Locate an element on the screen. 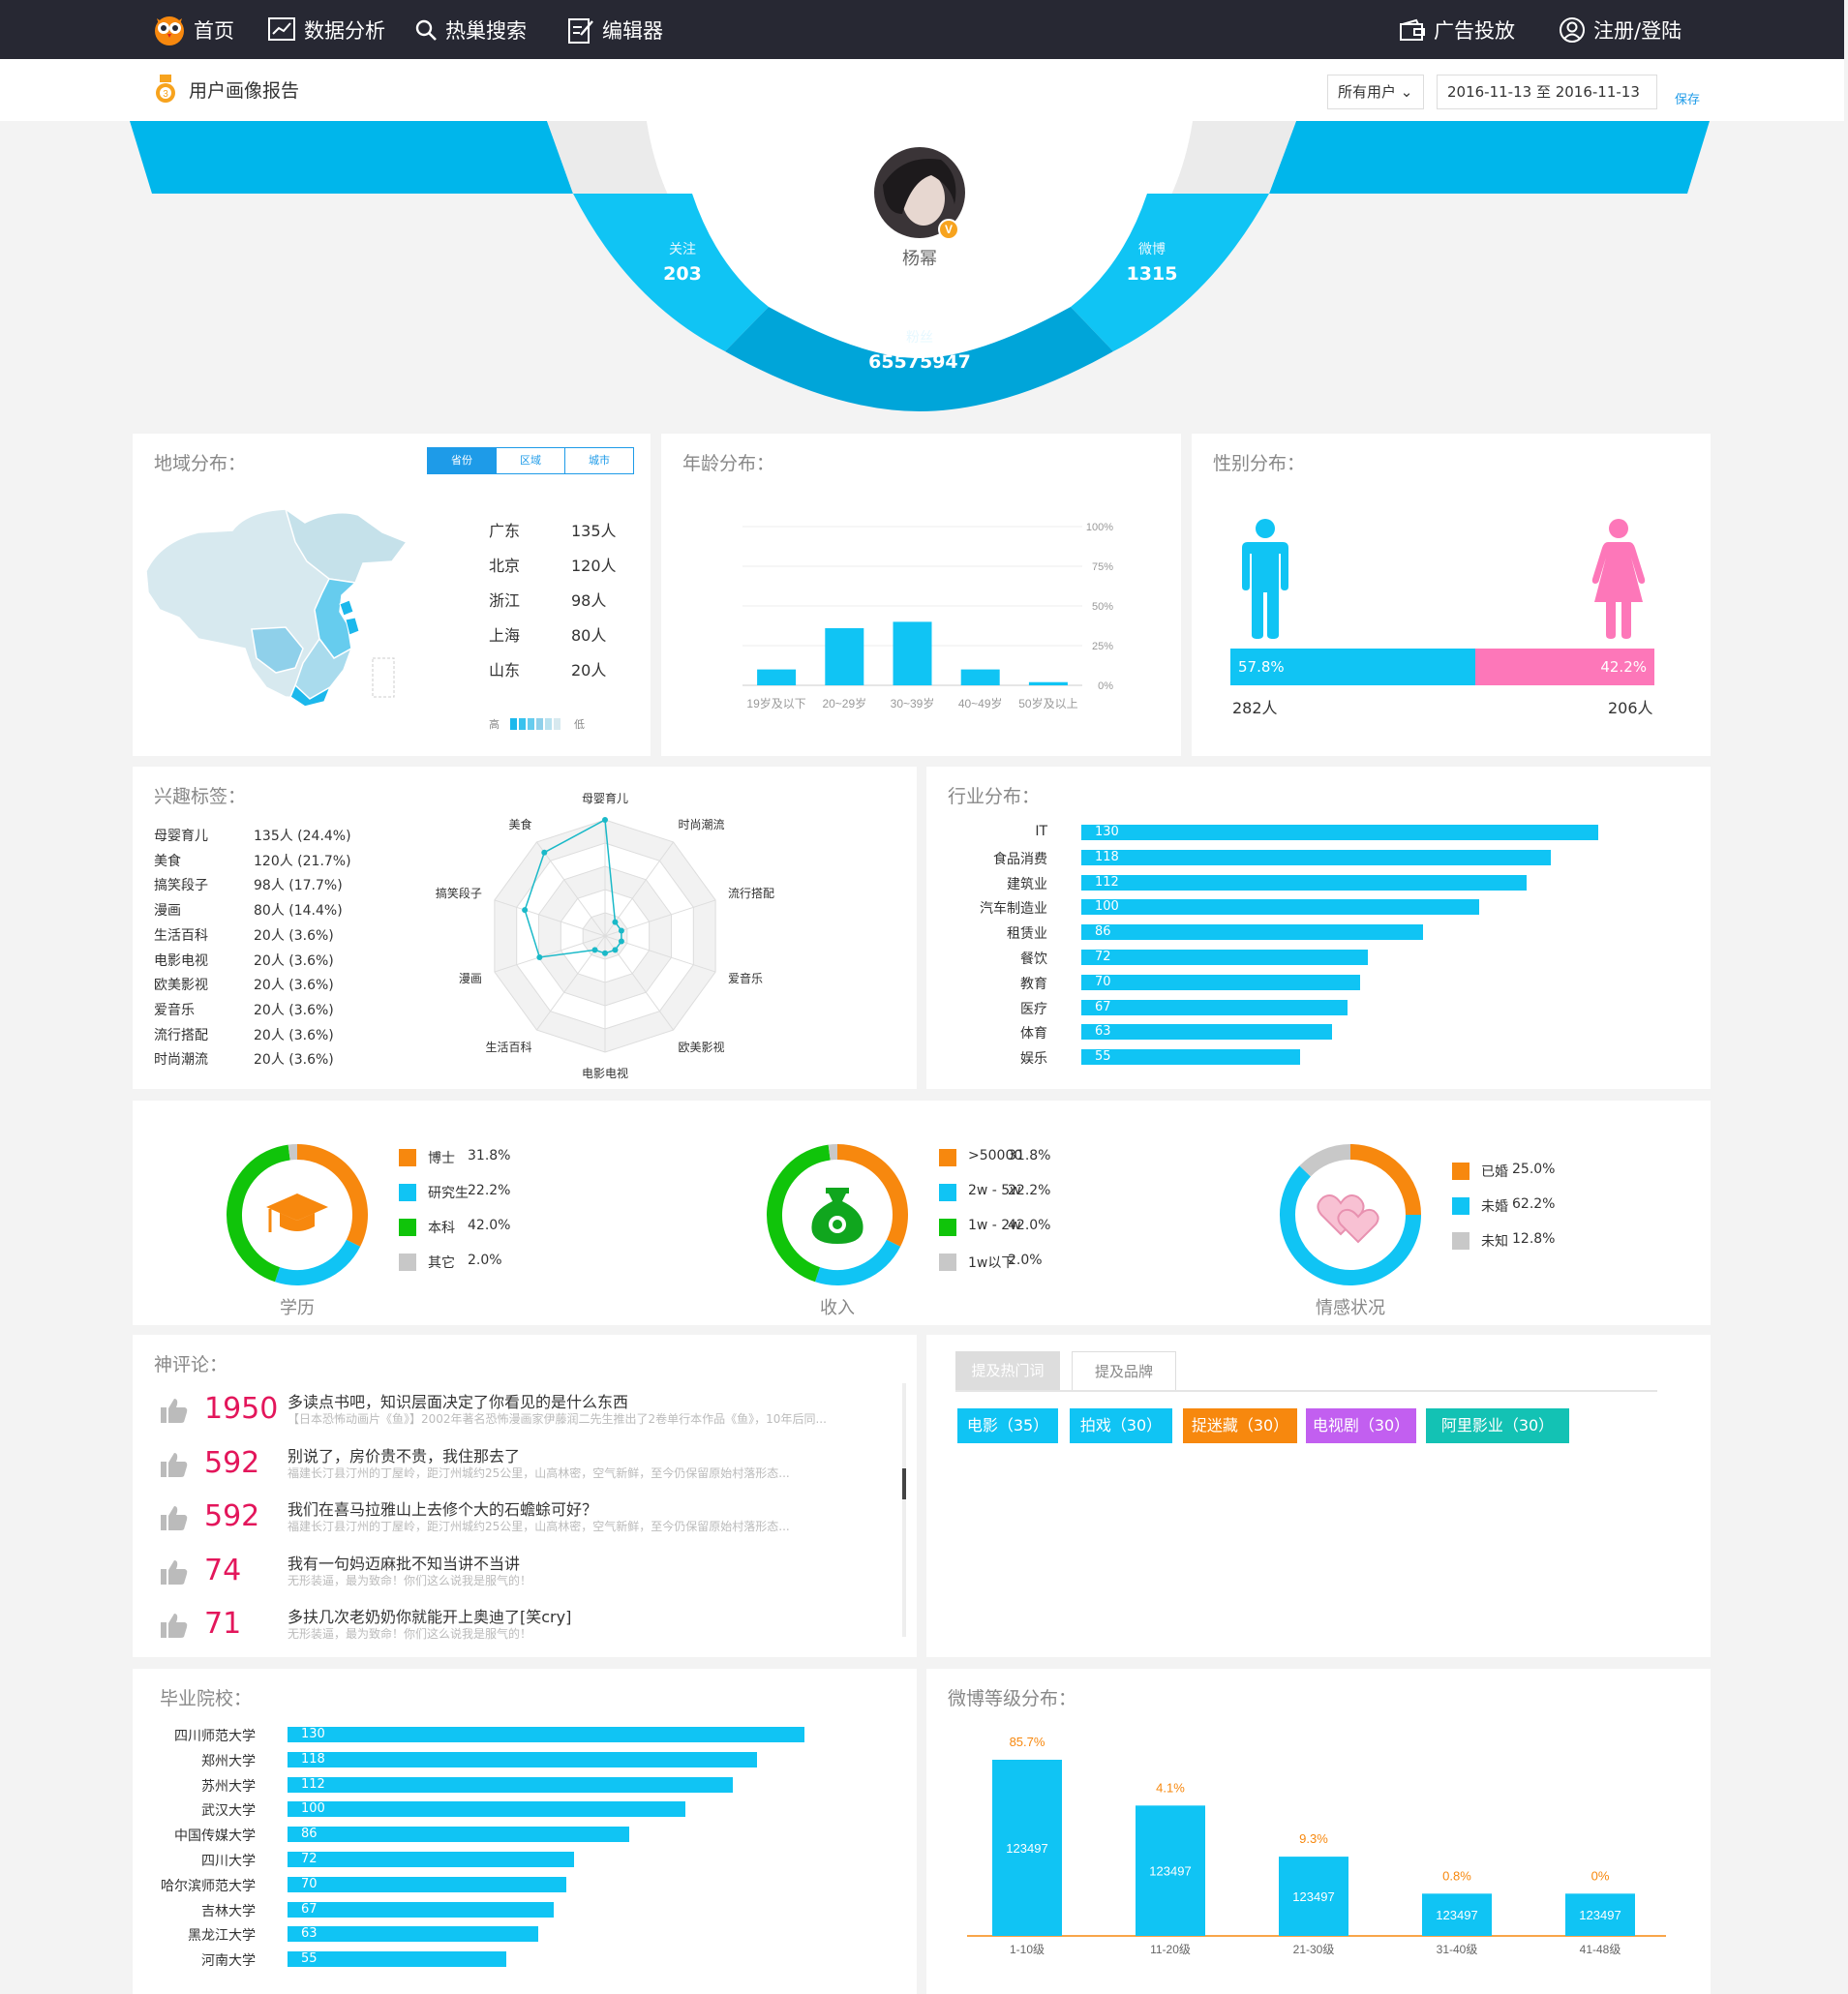 This screenshot has height=1994, width=1848. legend-pct: 22.2% is located at coordinates (1029, 1190).